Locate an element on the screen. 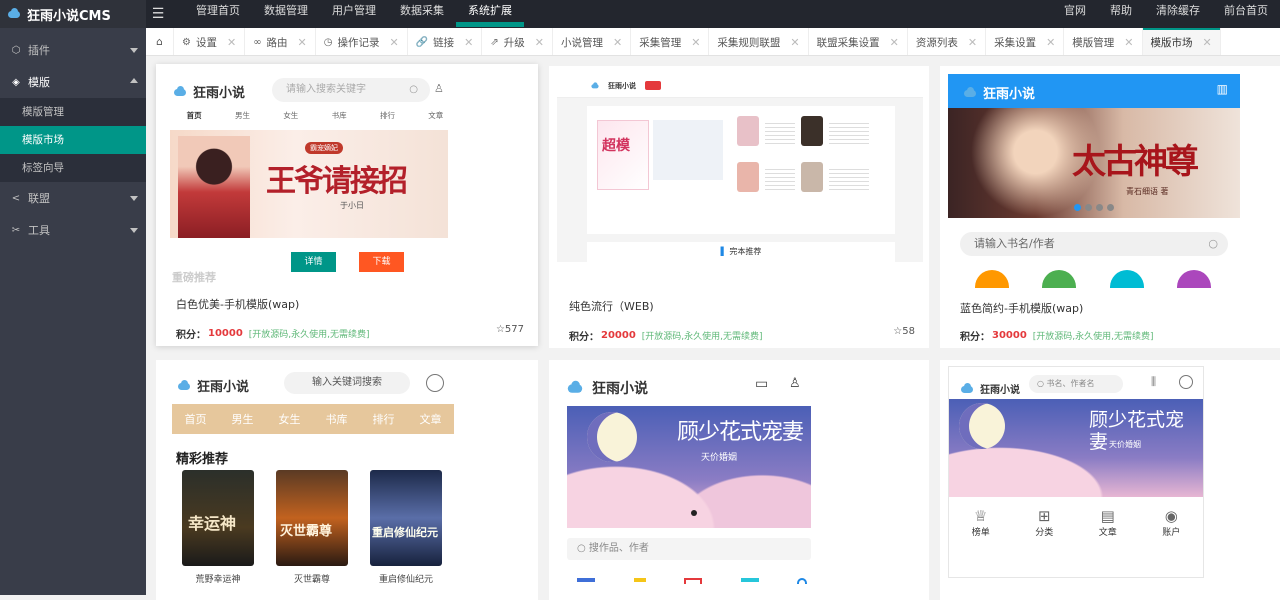 This screenshot has width=1280, height=600. app-logo: 狂雨小说CMS is located at coordinates (73, 14).